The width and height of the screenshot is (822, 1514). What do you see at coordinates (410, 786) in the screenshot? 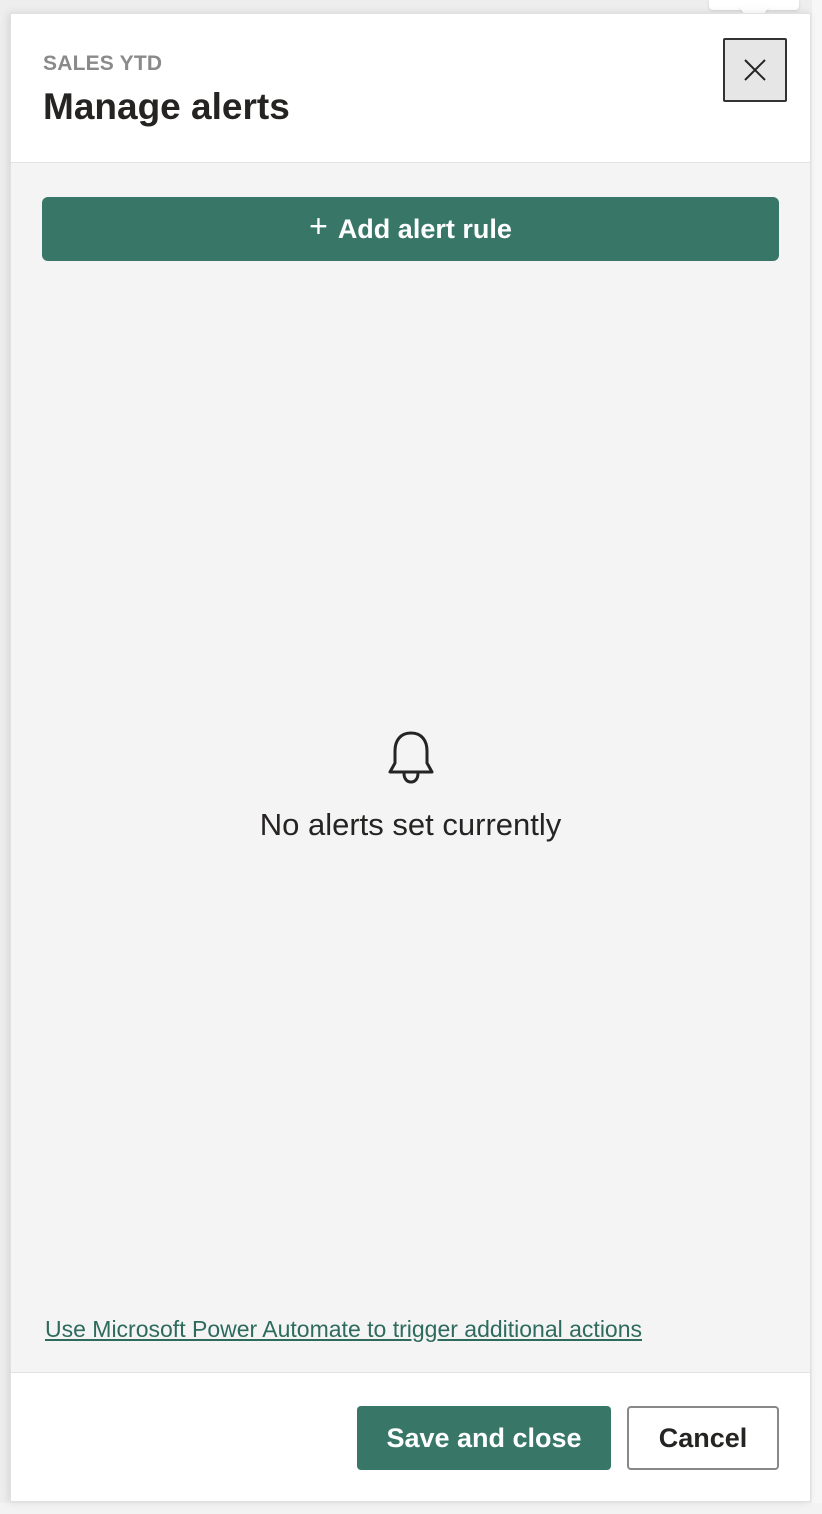
I see `empty-state: No alerts set currently` at bounding box center [410, 786].